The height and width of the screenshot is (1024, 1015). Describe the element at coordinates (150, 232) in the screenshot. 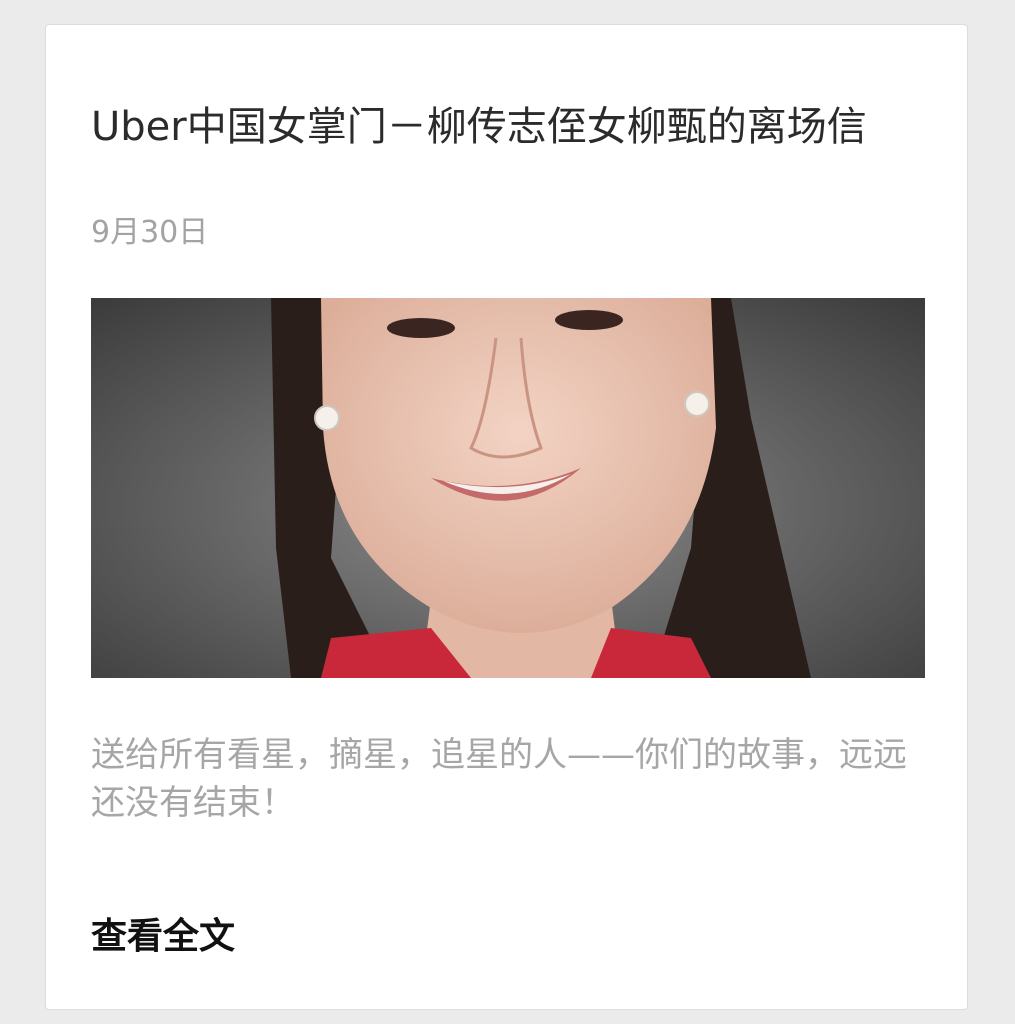

I see `article-date: 9月30日` at that location.